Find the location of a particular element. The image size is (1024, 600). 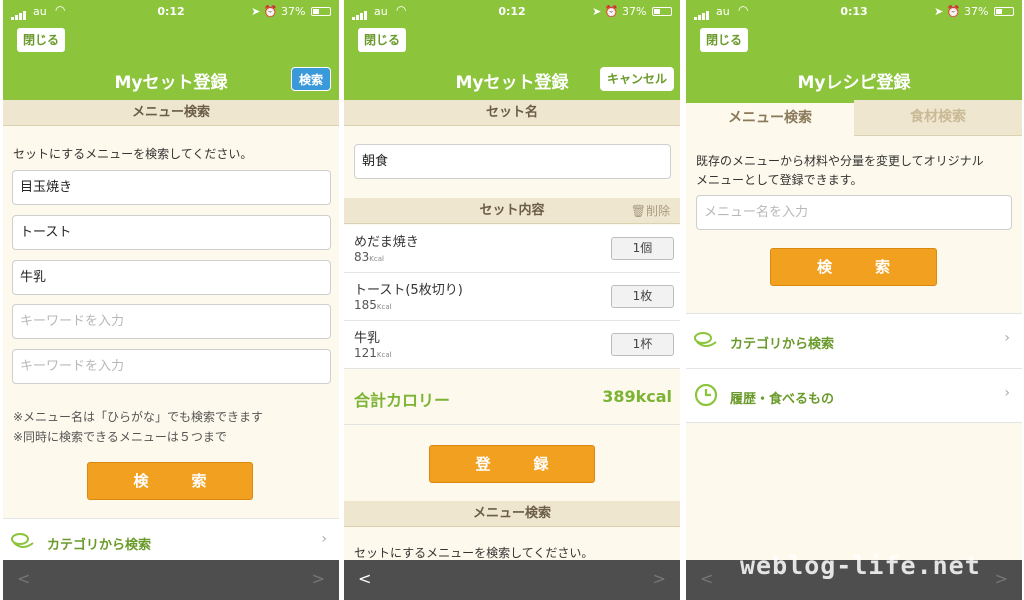

page-title: Myセット登録 is located at coordinates (171, 83).